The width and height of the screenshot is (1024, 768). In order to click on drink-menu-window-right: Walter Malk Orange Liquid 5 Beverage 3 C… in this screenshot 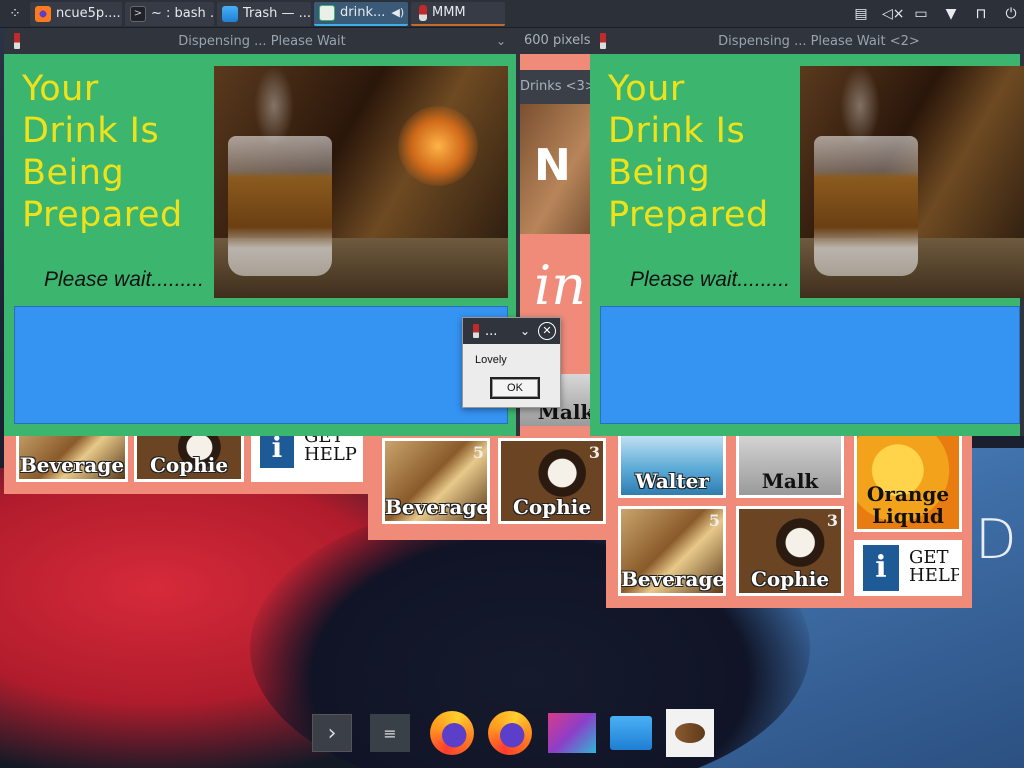, I will do `click(789, 514)`.